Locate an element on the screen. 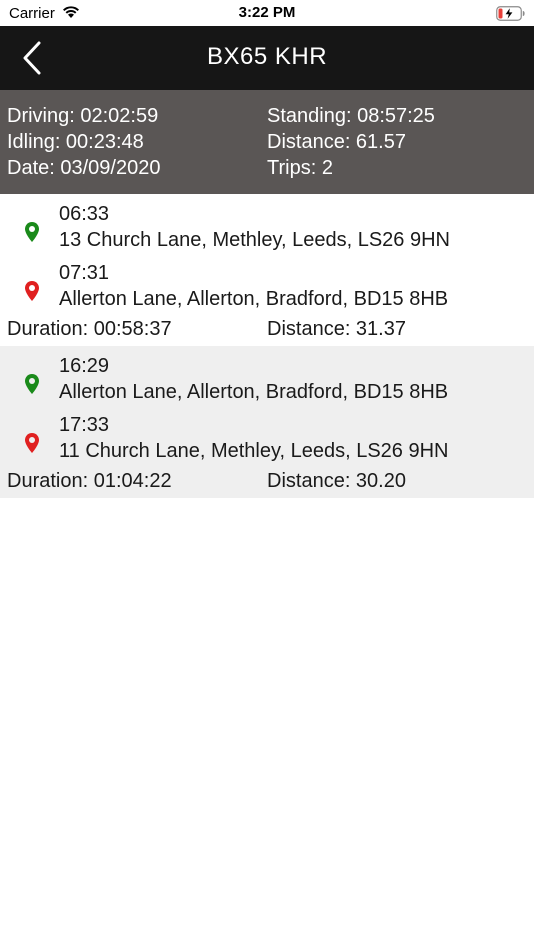  trip-duration: Duration: 00:58:37 is located at coordinates (89, 329).